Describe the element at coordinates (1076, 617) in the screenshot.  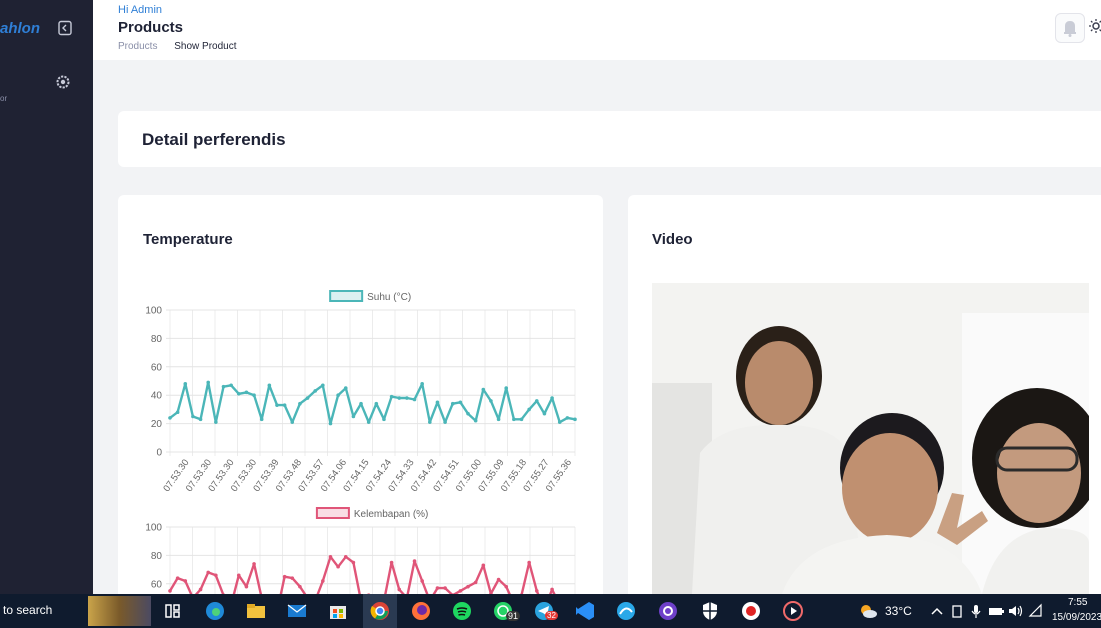
I see `clock-date: 15/09/2023` at that location.